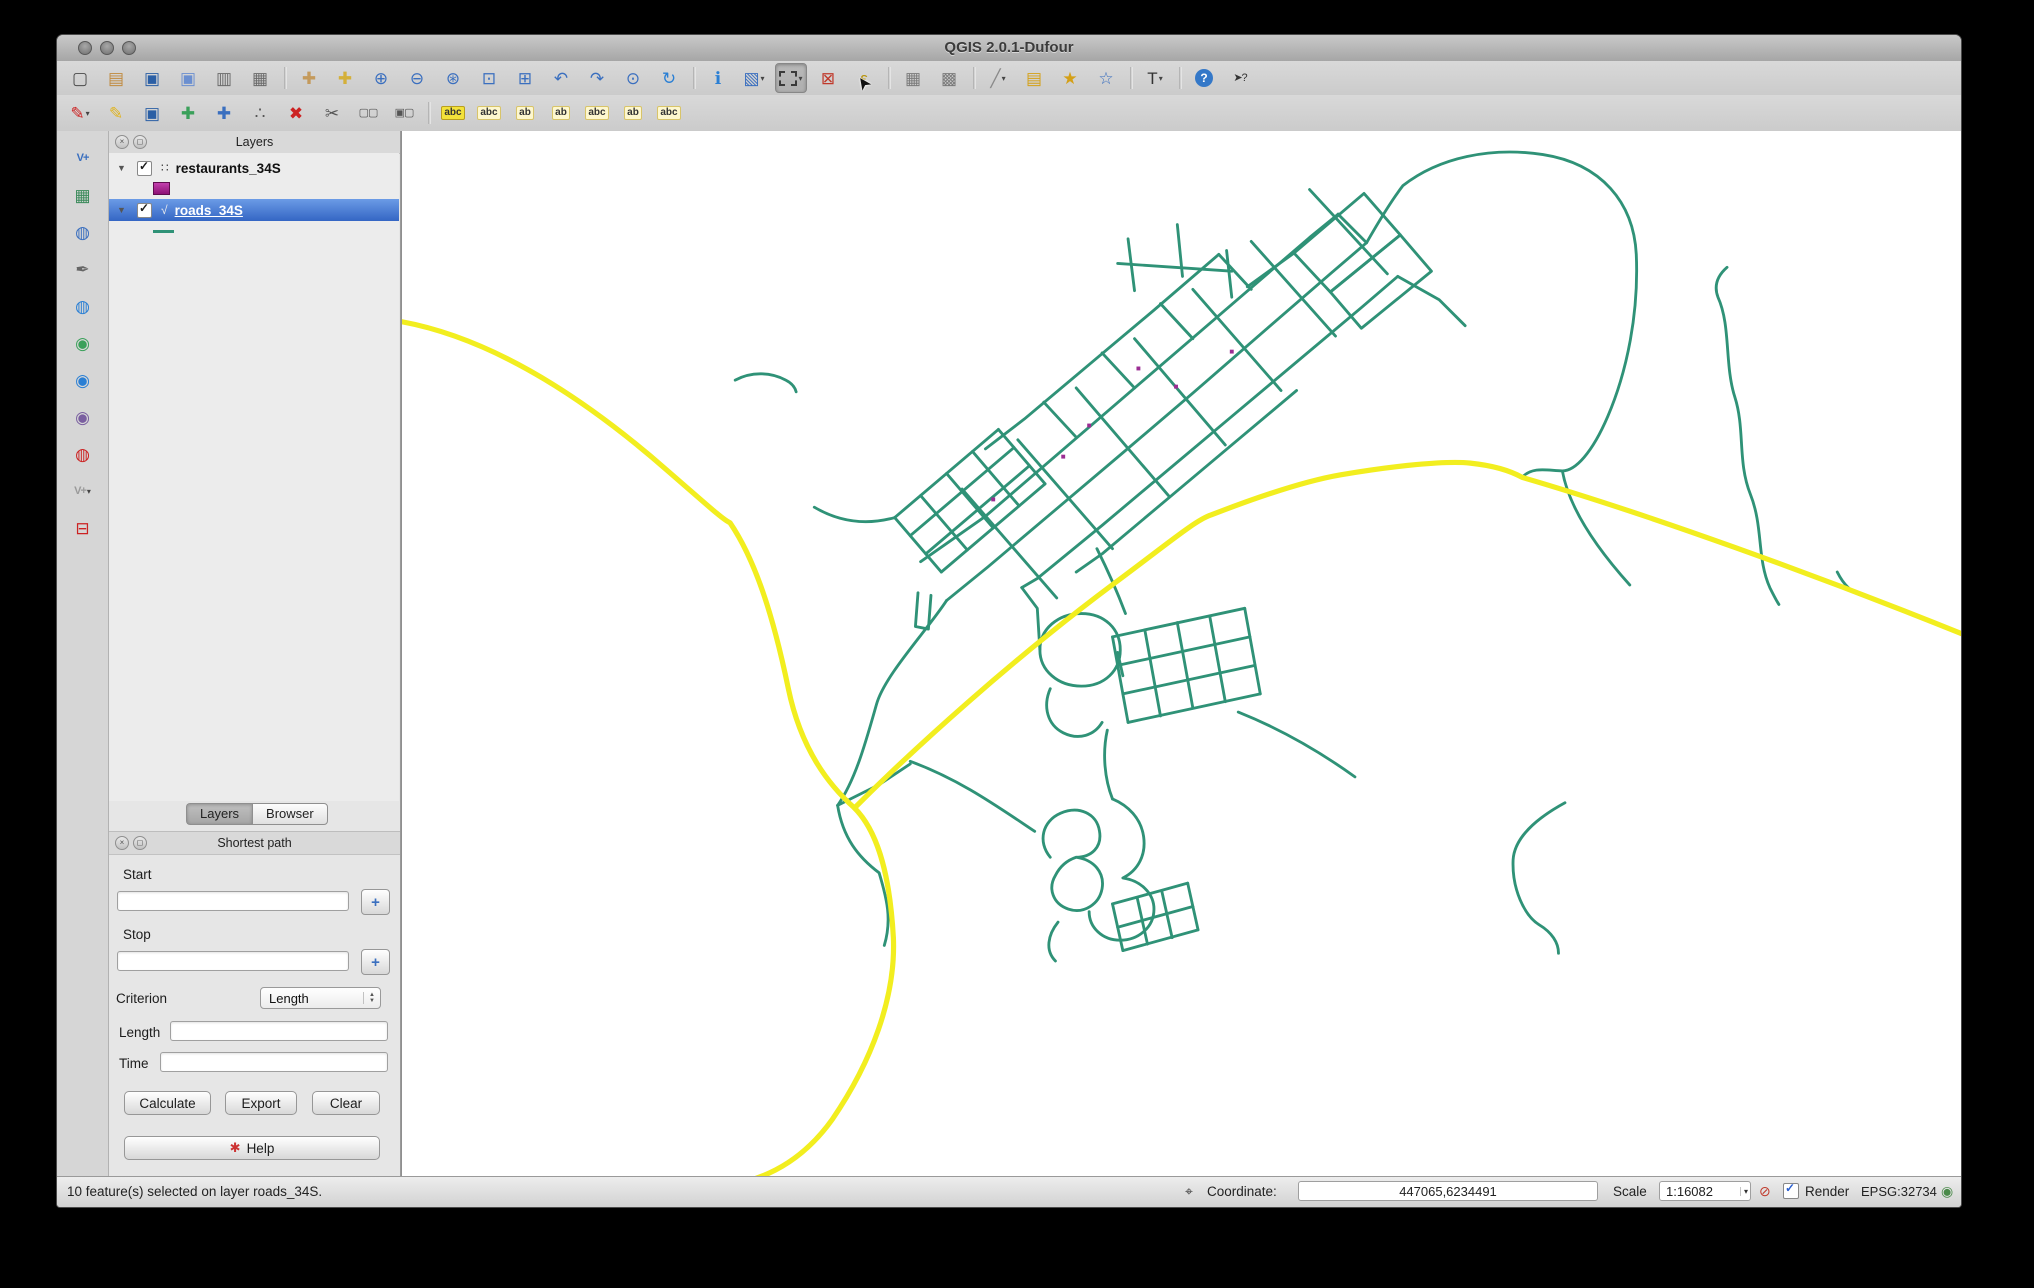 The height and width of the screenshot is (1288, 2034). Describe the element at coordinates (754, 78) in the screenshot. I see `select-features-button: ▧ ▾` at that location.